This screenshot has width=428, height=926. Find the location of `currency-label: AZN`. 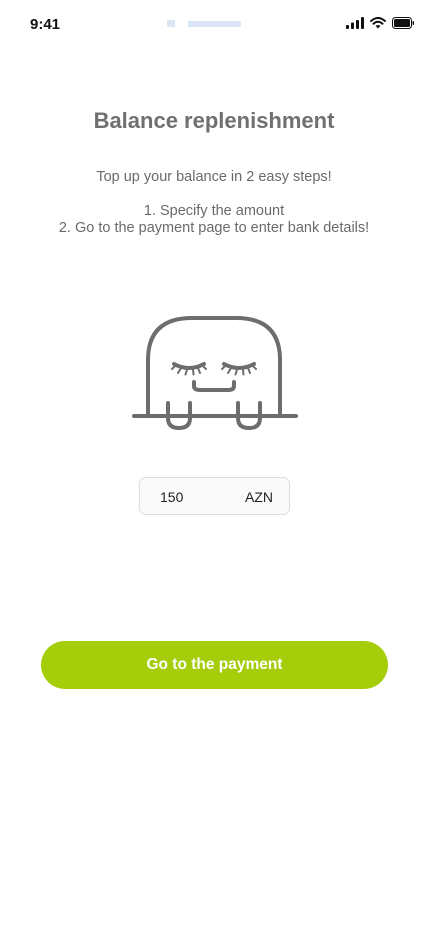

currency-label: AZN is located at coordinates (259, 497).